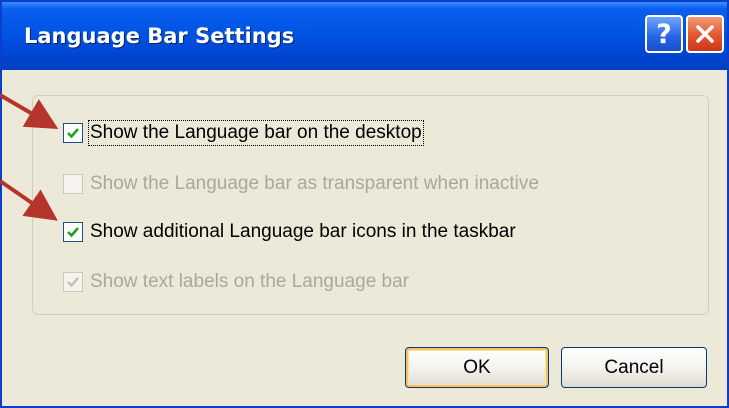 Image resolution: width=729 pixels, height=408 pixels. Describe the element at coordinates (256, 133) in the screenshot. I see `label-show-language-bar: Show the Language bar on the desktop` at that location.